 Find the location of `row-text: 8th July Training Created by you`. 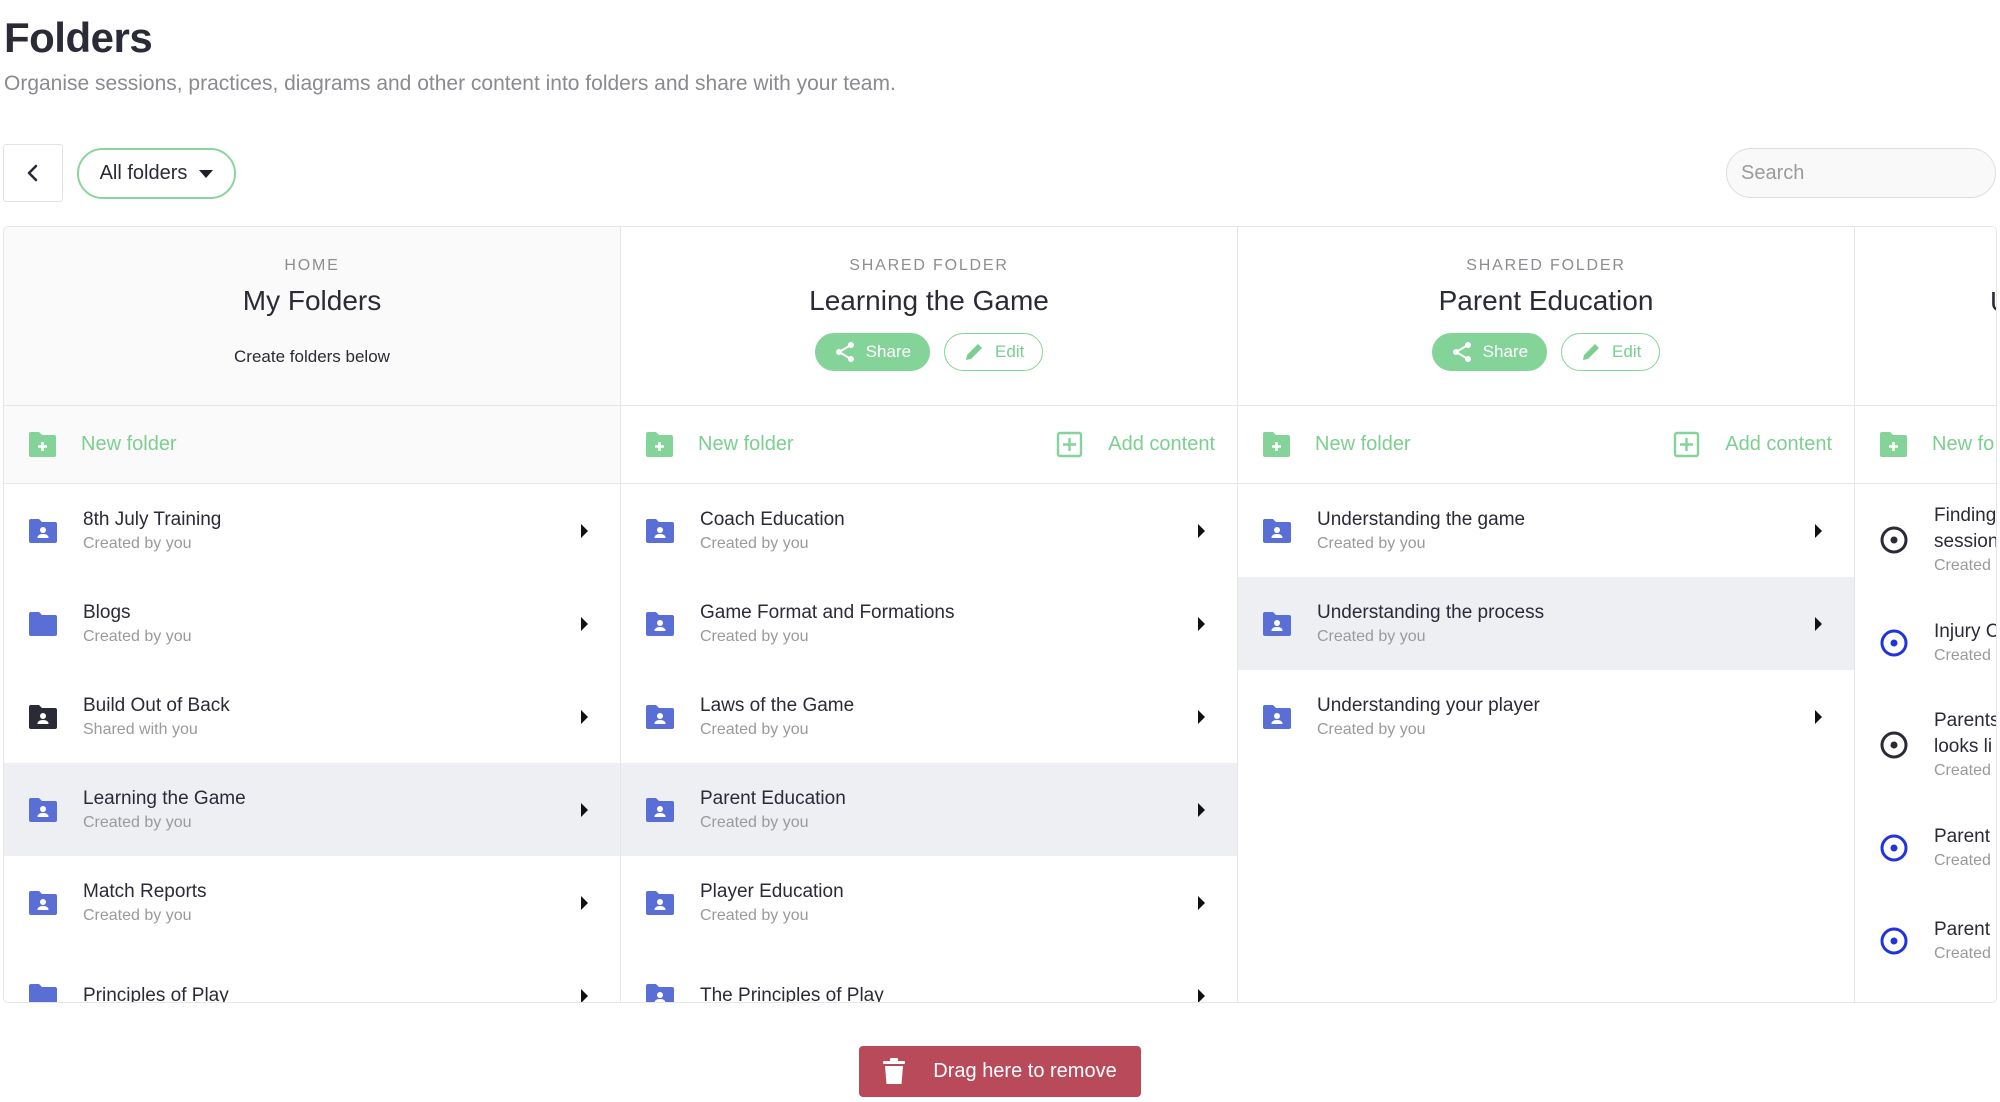

row-text: 8th July Training Created by you is located at coordinates (332, 531).